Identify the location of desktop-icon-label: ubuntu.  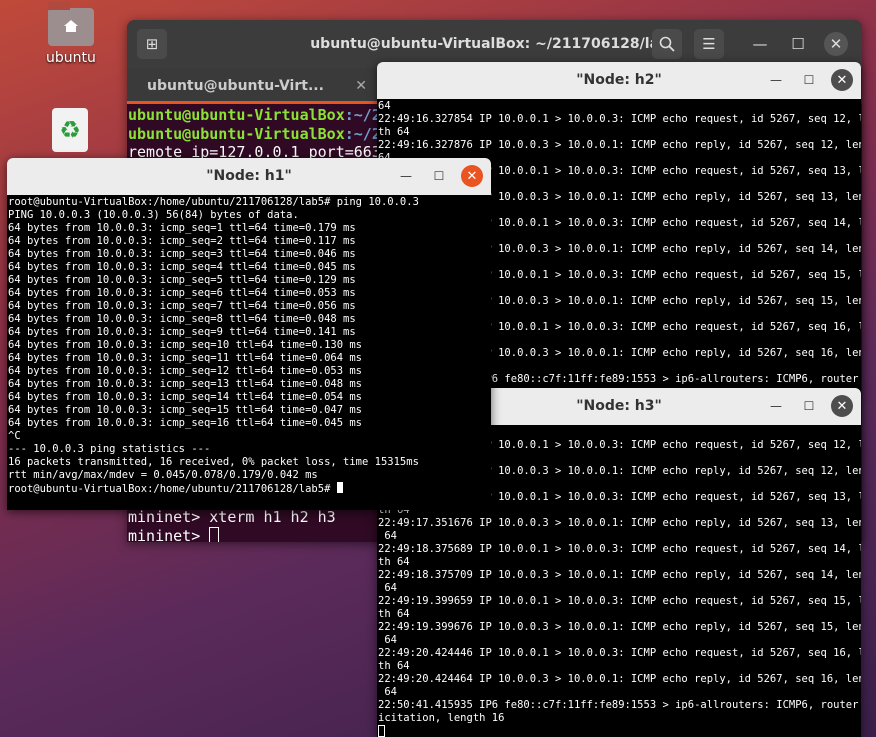
(71, 58).